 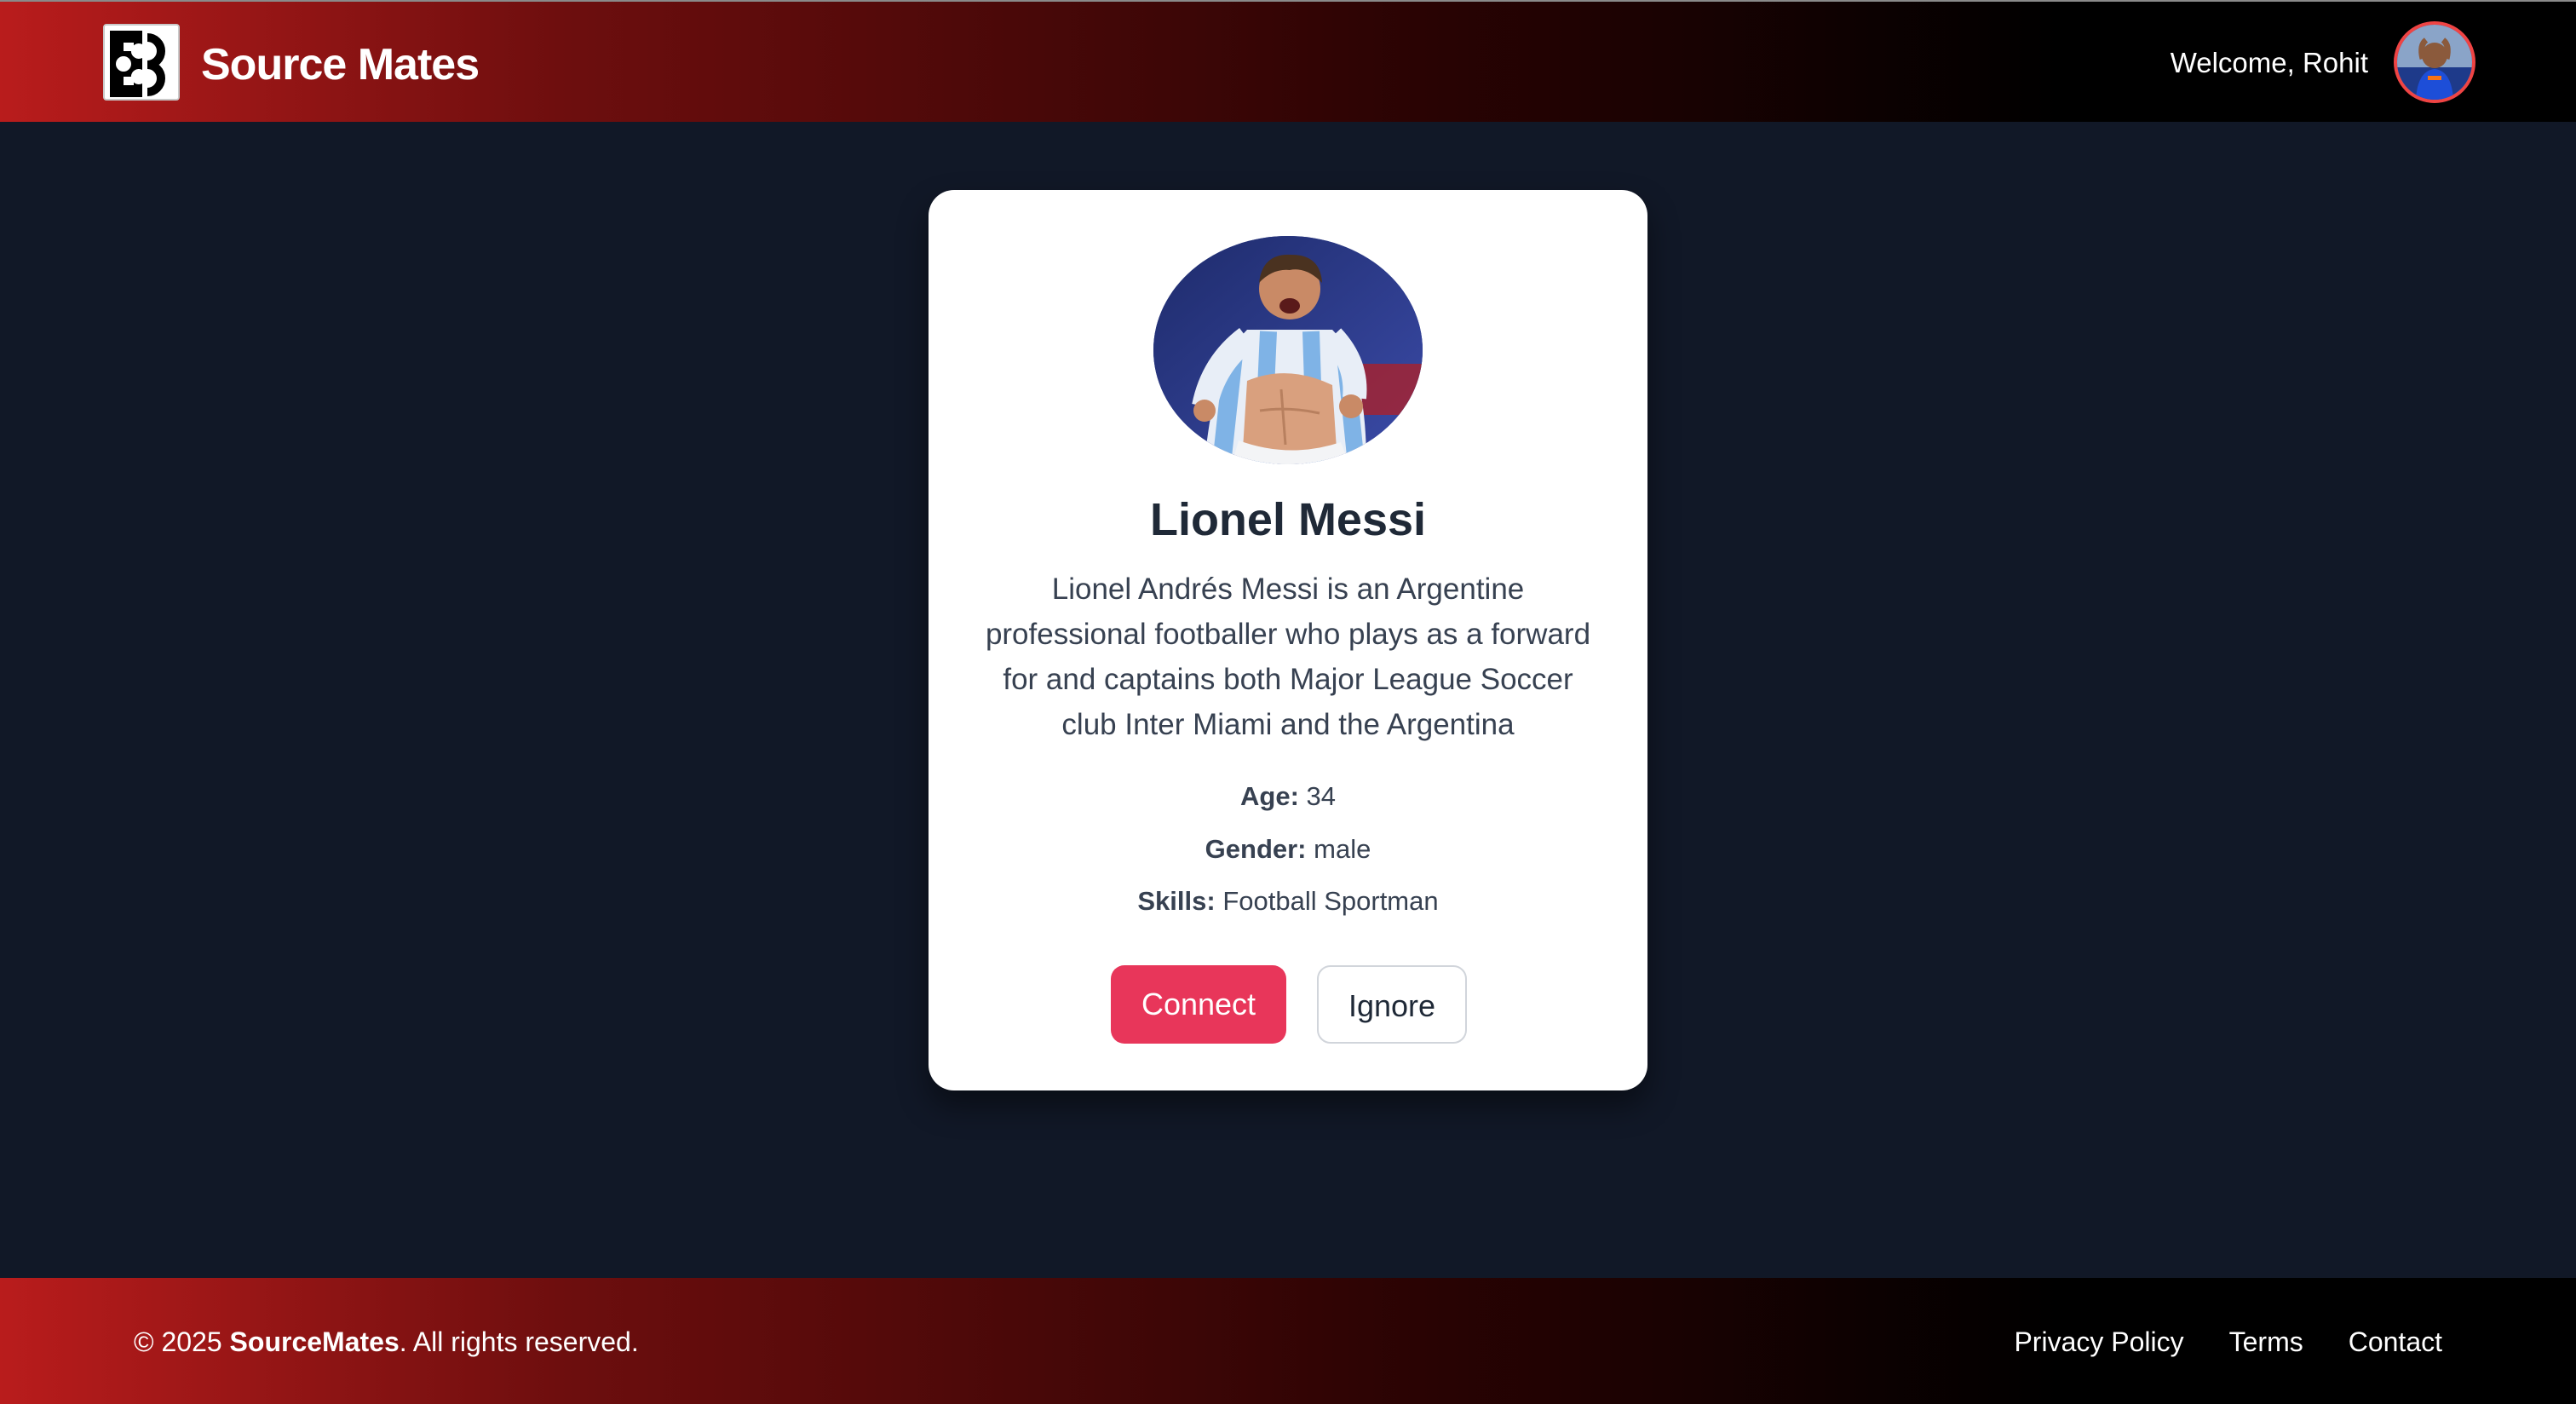 What do you see at coordinates (1256, 849) in the screenshot?
I see `gender-label: Gender:` at bounding box center [1256, 849].